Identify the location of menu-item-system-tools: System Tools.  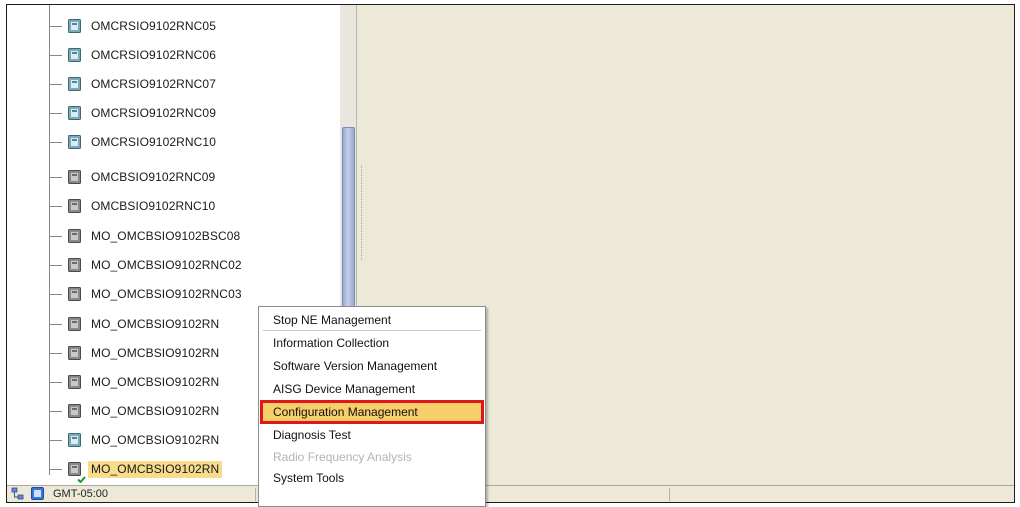
(372, 478).